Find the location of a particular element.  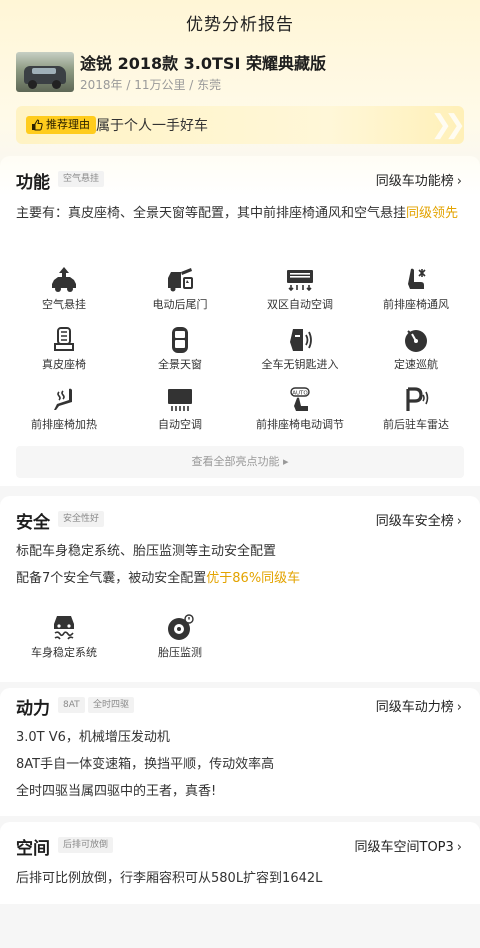

decorative-arrows-icon: ❯❯ is located at coordinates (447, 125).